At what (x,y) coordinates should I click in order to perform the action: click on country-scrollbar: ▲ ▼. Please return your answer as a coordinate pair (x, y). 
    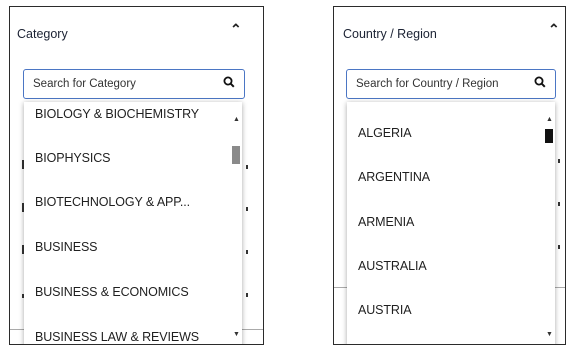
    Looking at the image, I should click on (548, 224).